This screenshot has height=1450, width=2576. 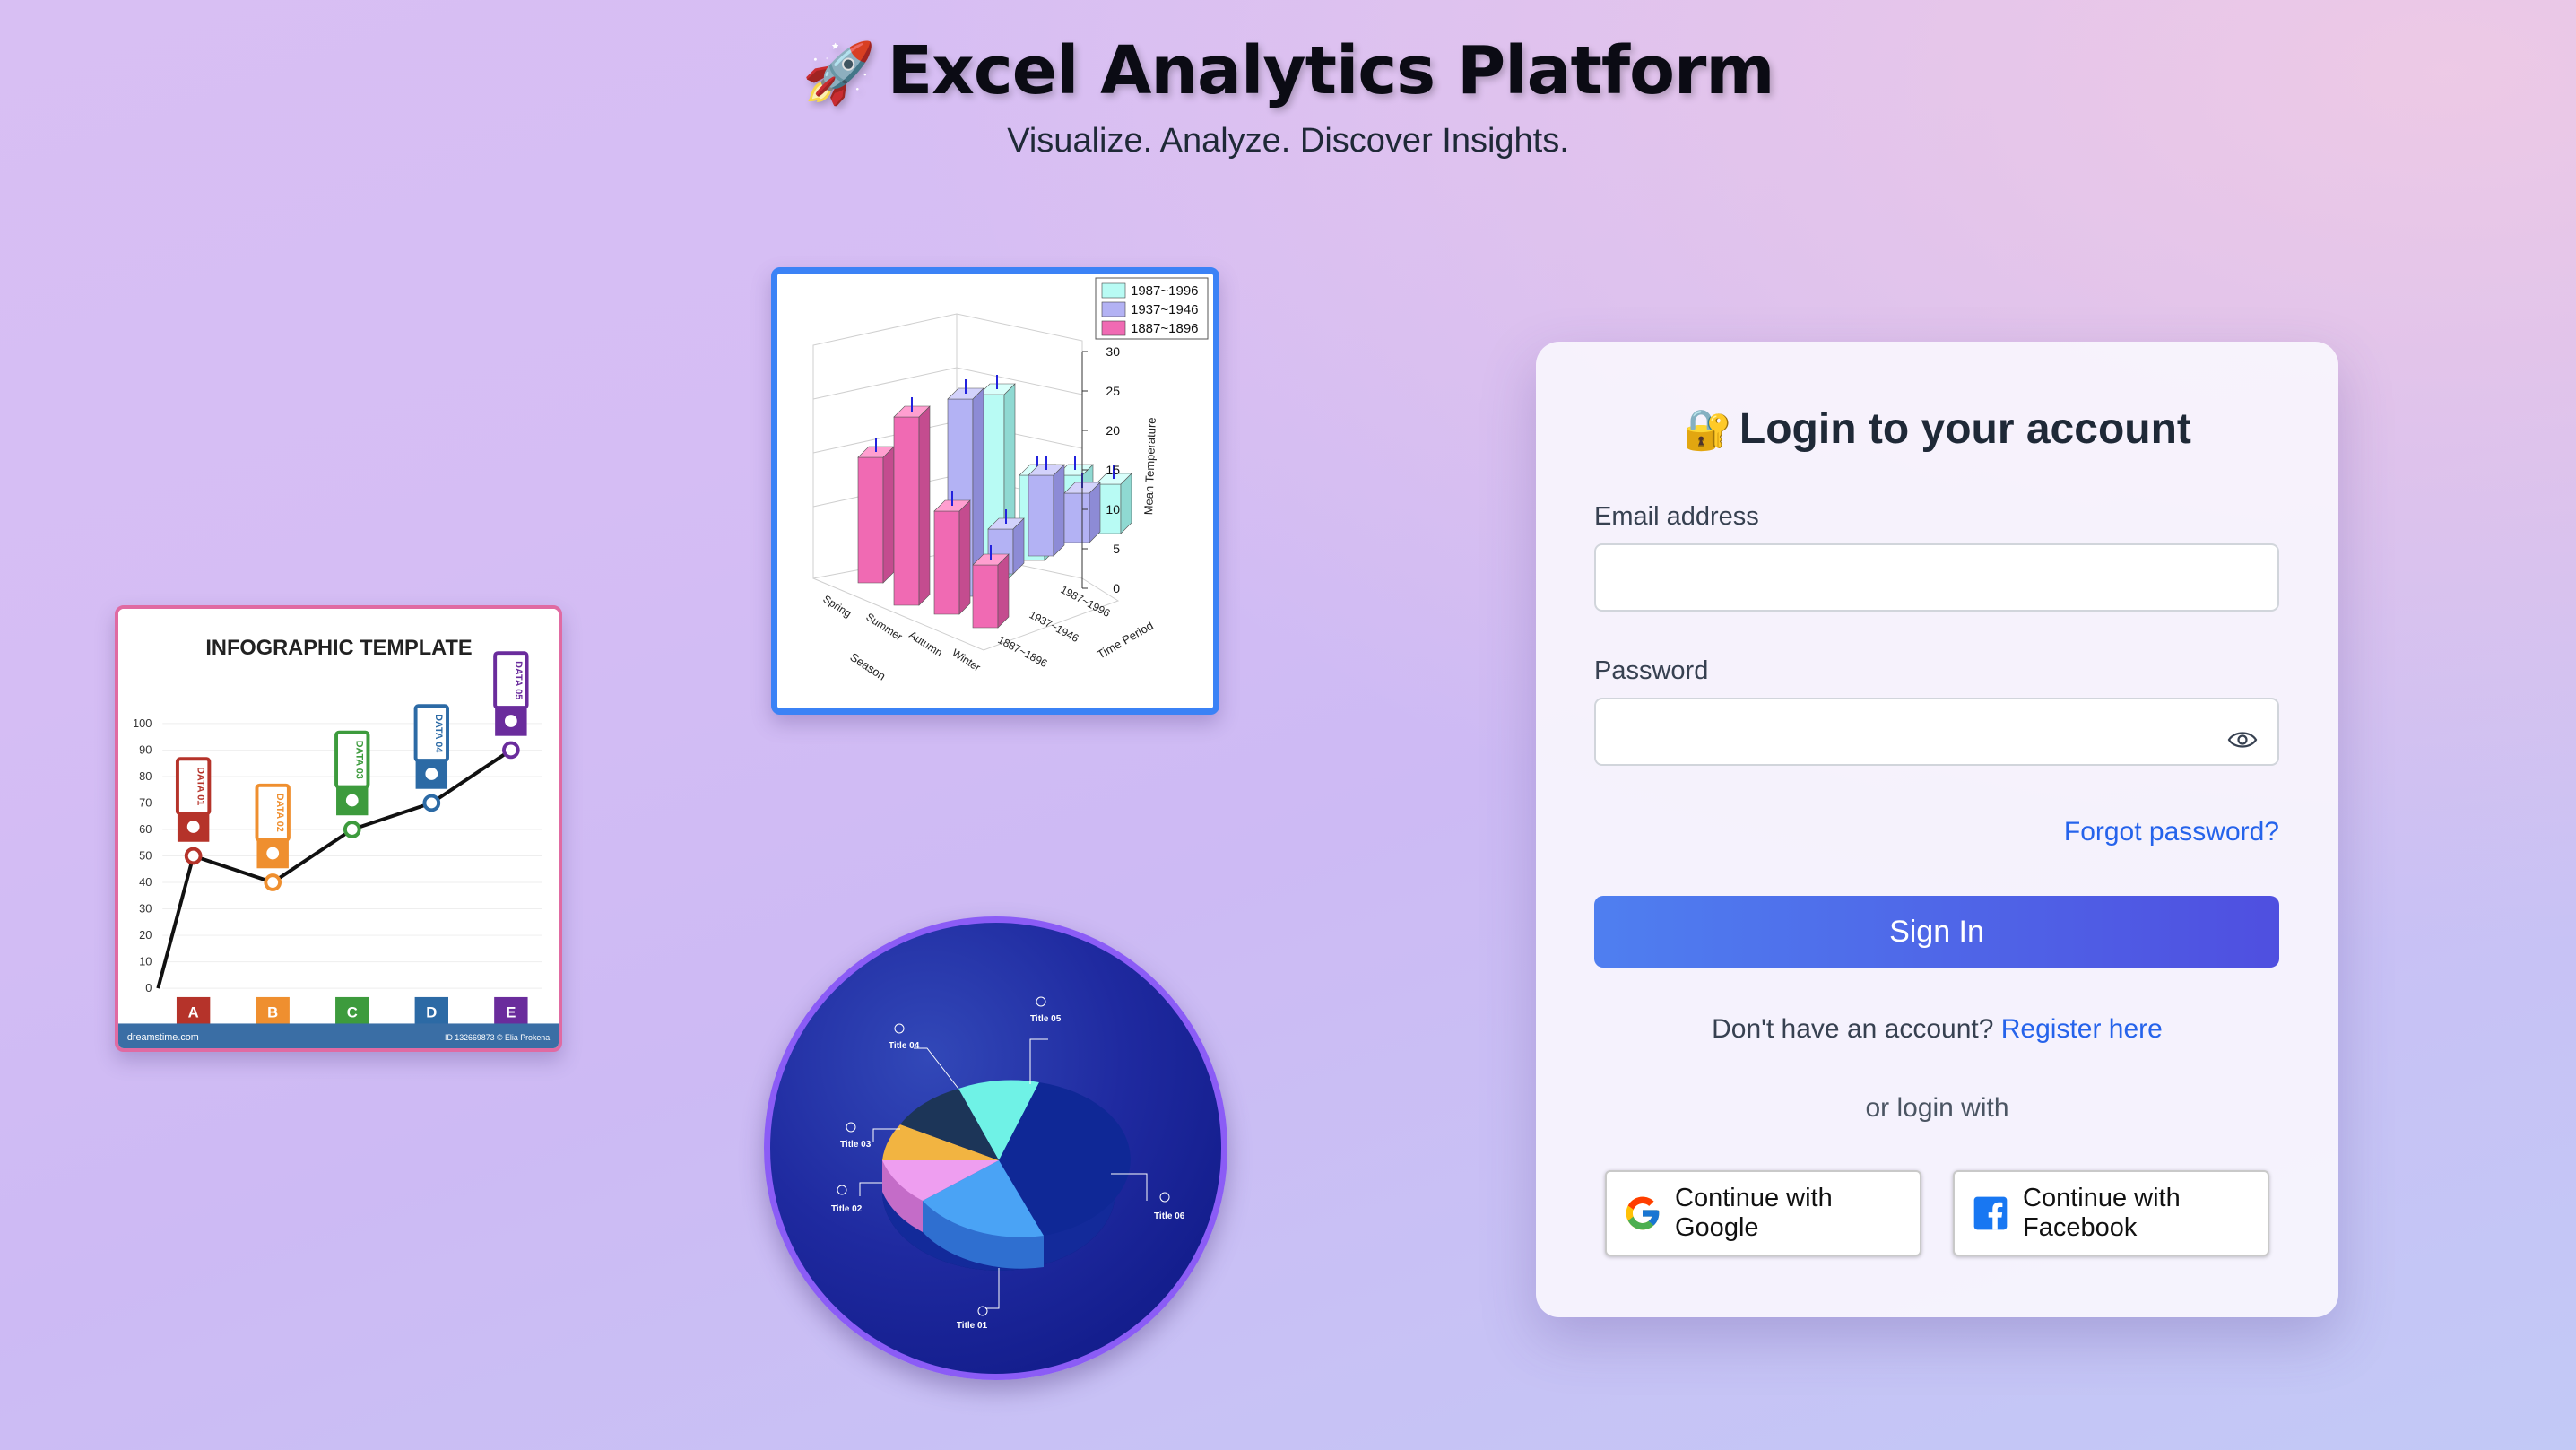 I want to click on infographic-tag-label: DATA 04, so click(x=438, y=733).